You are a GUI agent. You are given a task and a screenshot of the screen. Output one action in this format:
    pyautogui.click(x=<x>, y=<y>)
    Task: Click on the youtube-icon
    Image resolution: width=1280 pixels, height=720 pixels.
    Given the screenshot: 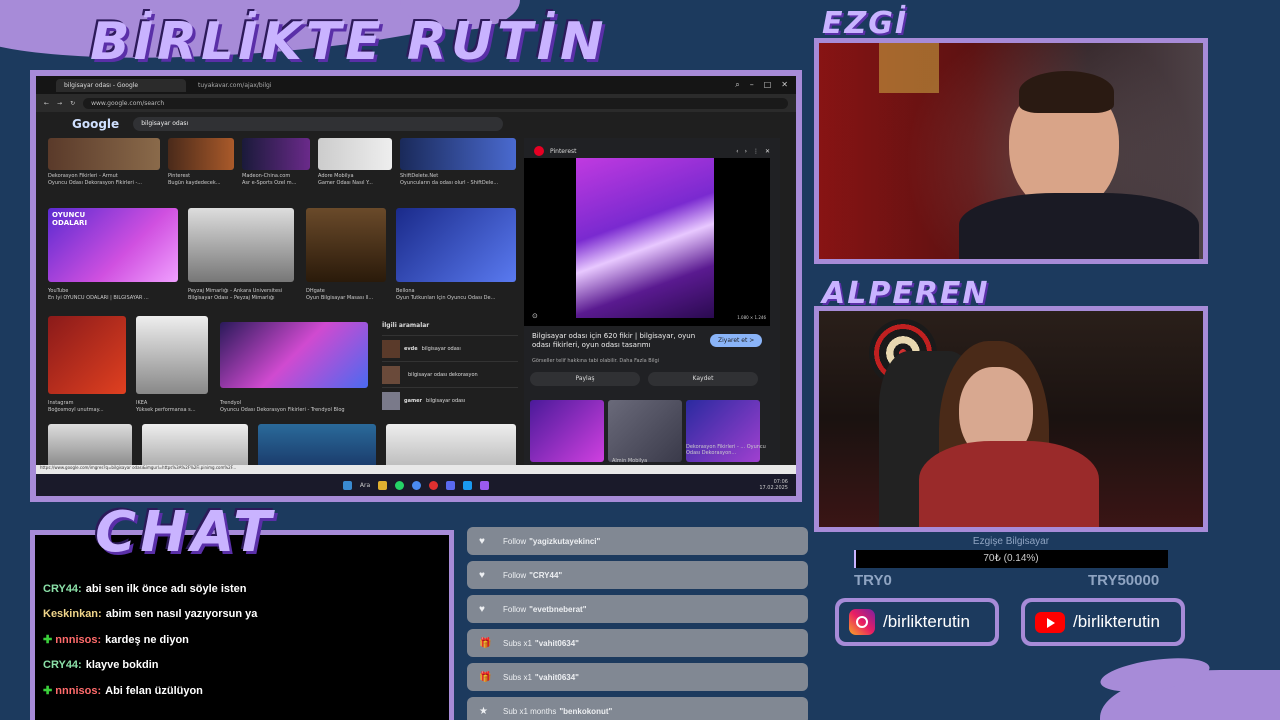 What is the action you would take?
    pyautogui.click(x=1050, y=622)
    